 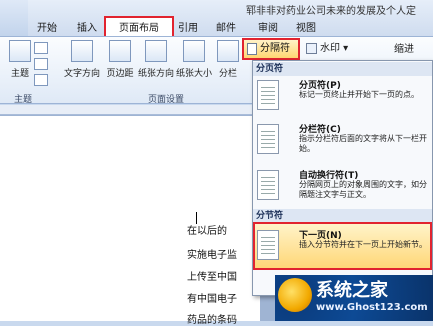 What do you see at coordinates (295, 295) in the screenshot?
I see `logo-badge-icon` at bounding box center [295, 295].